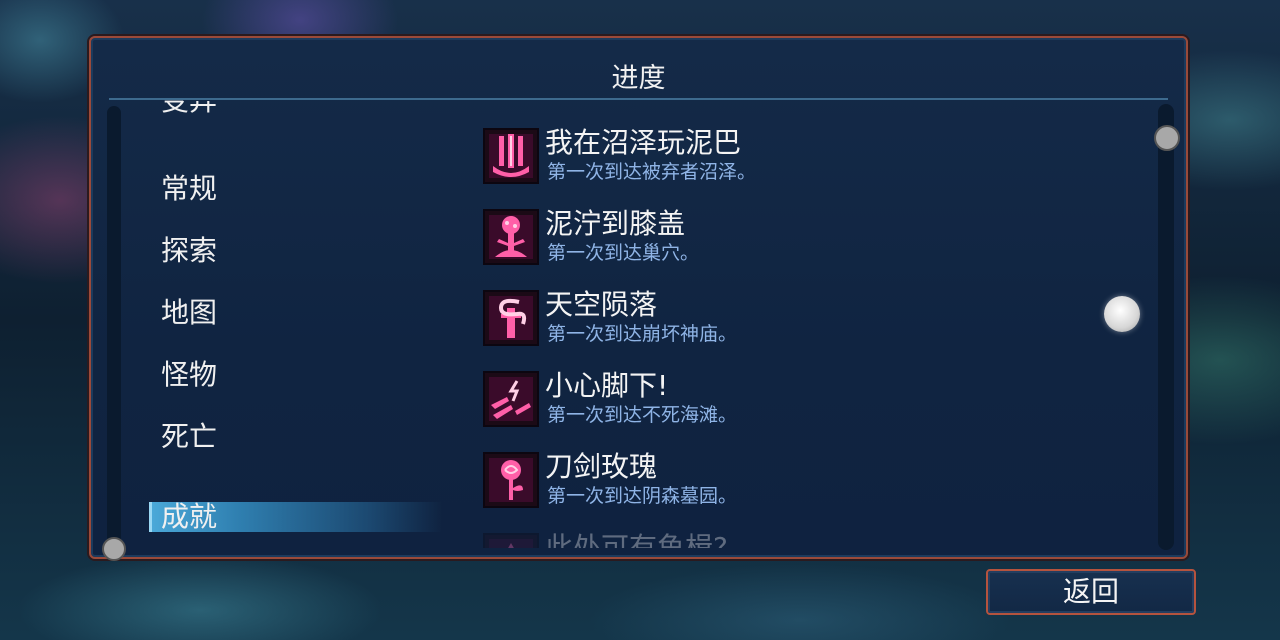 The width and height of the screenshot is (1280, 640). I want to click on category-item-monsters: 怪物, so click(189, 375).